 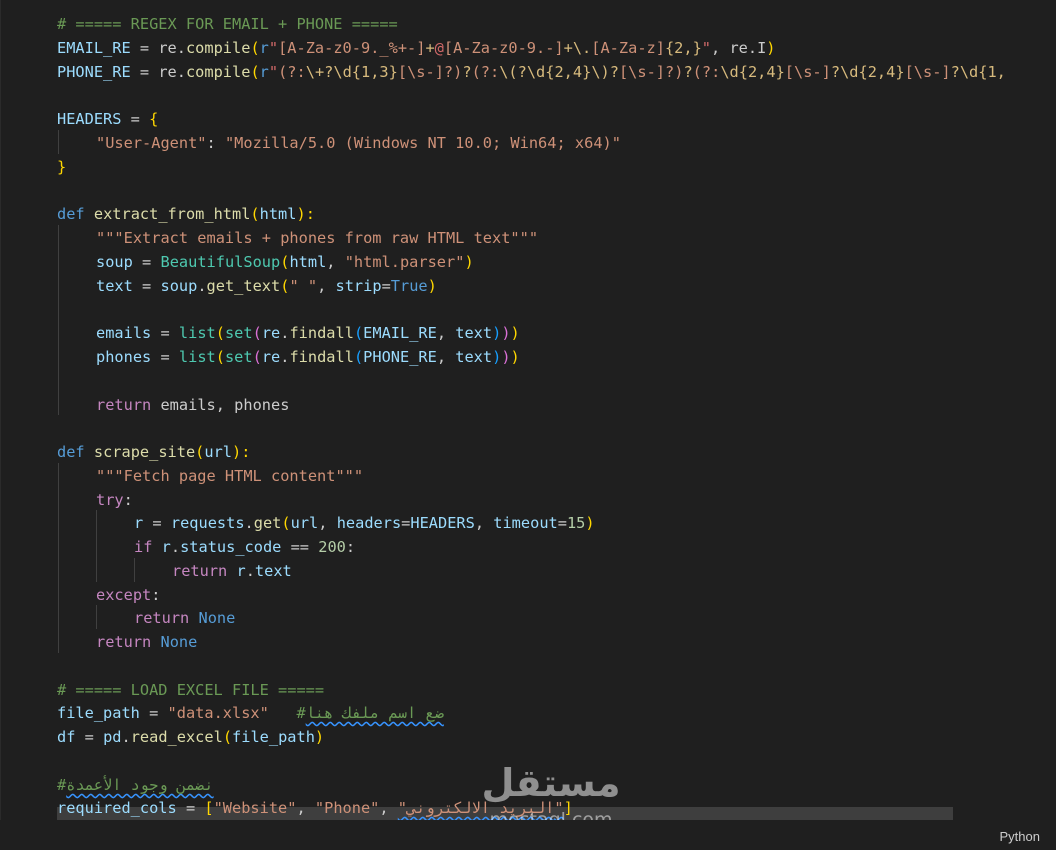 I want to click on comment: # ===== REGEX FOR EMAIL + PHONE =====, so click(x=227, y=24).